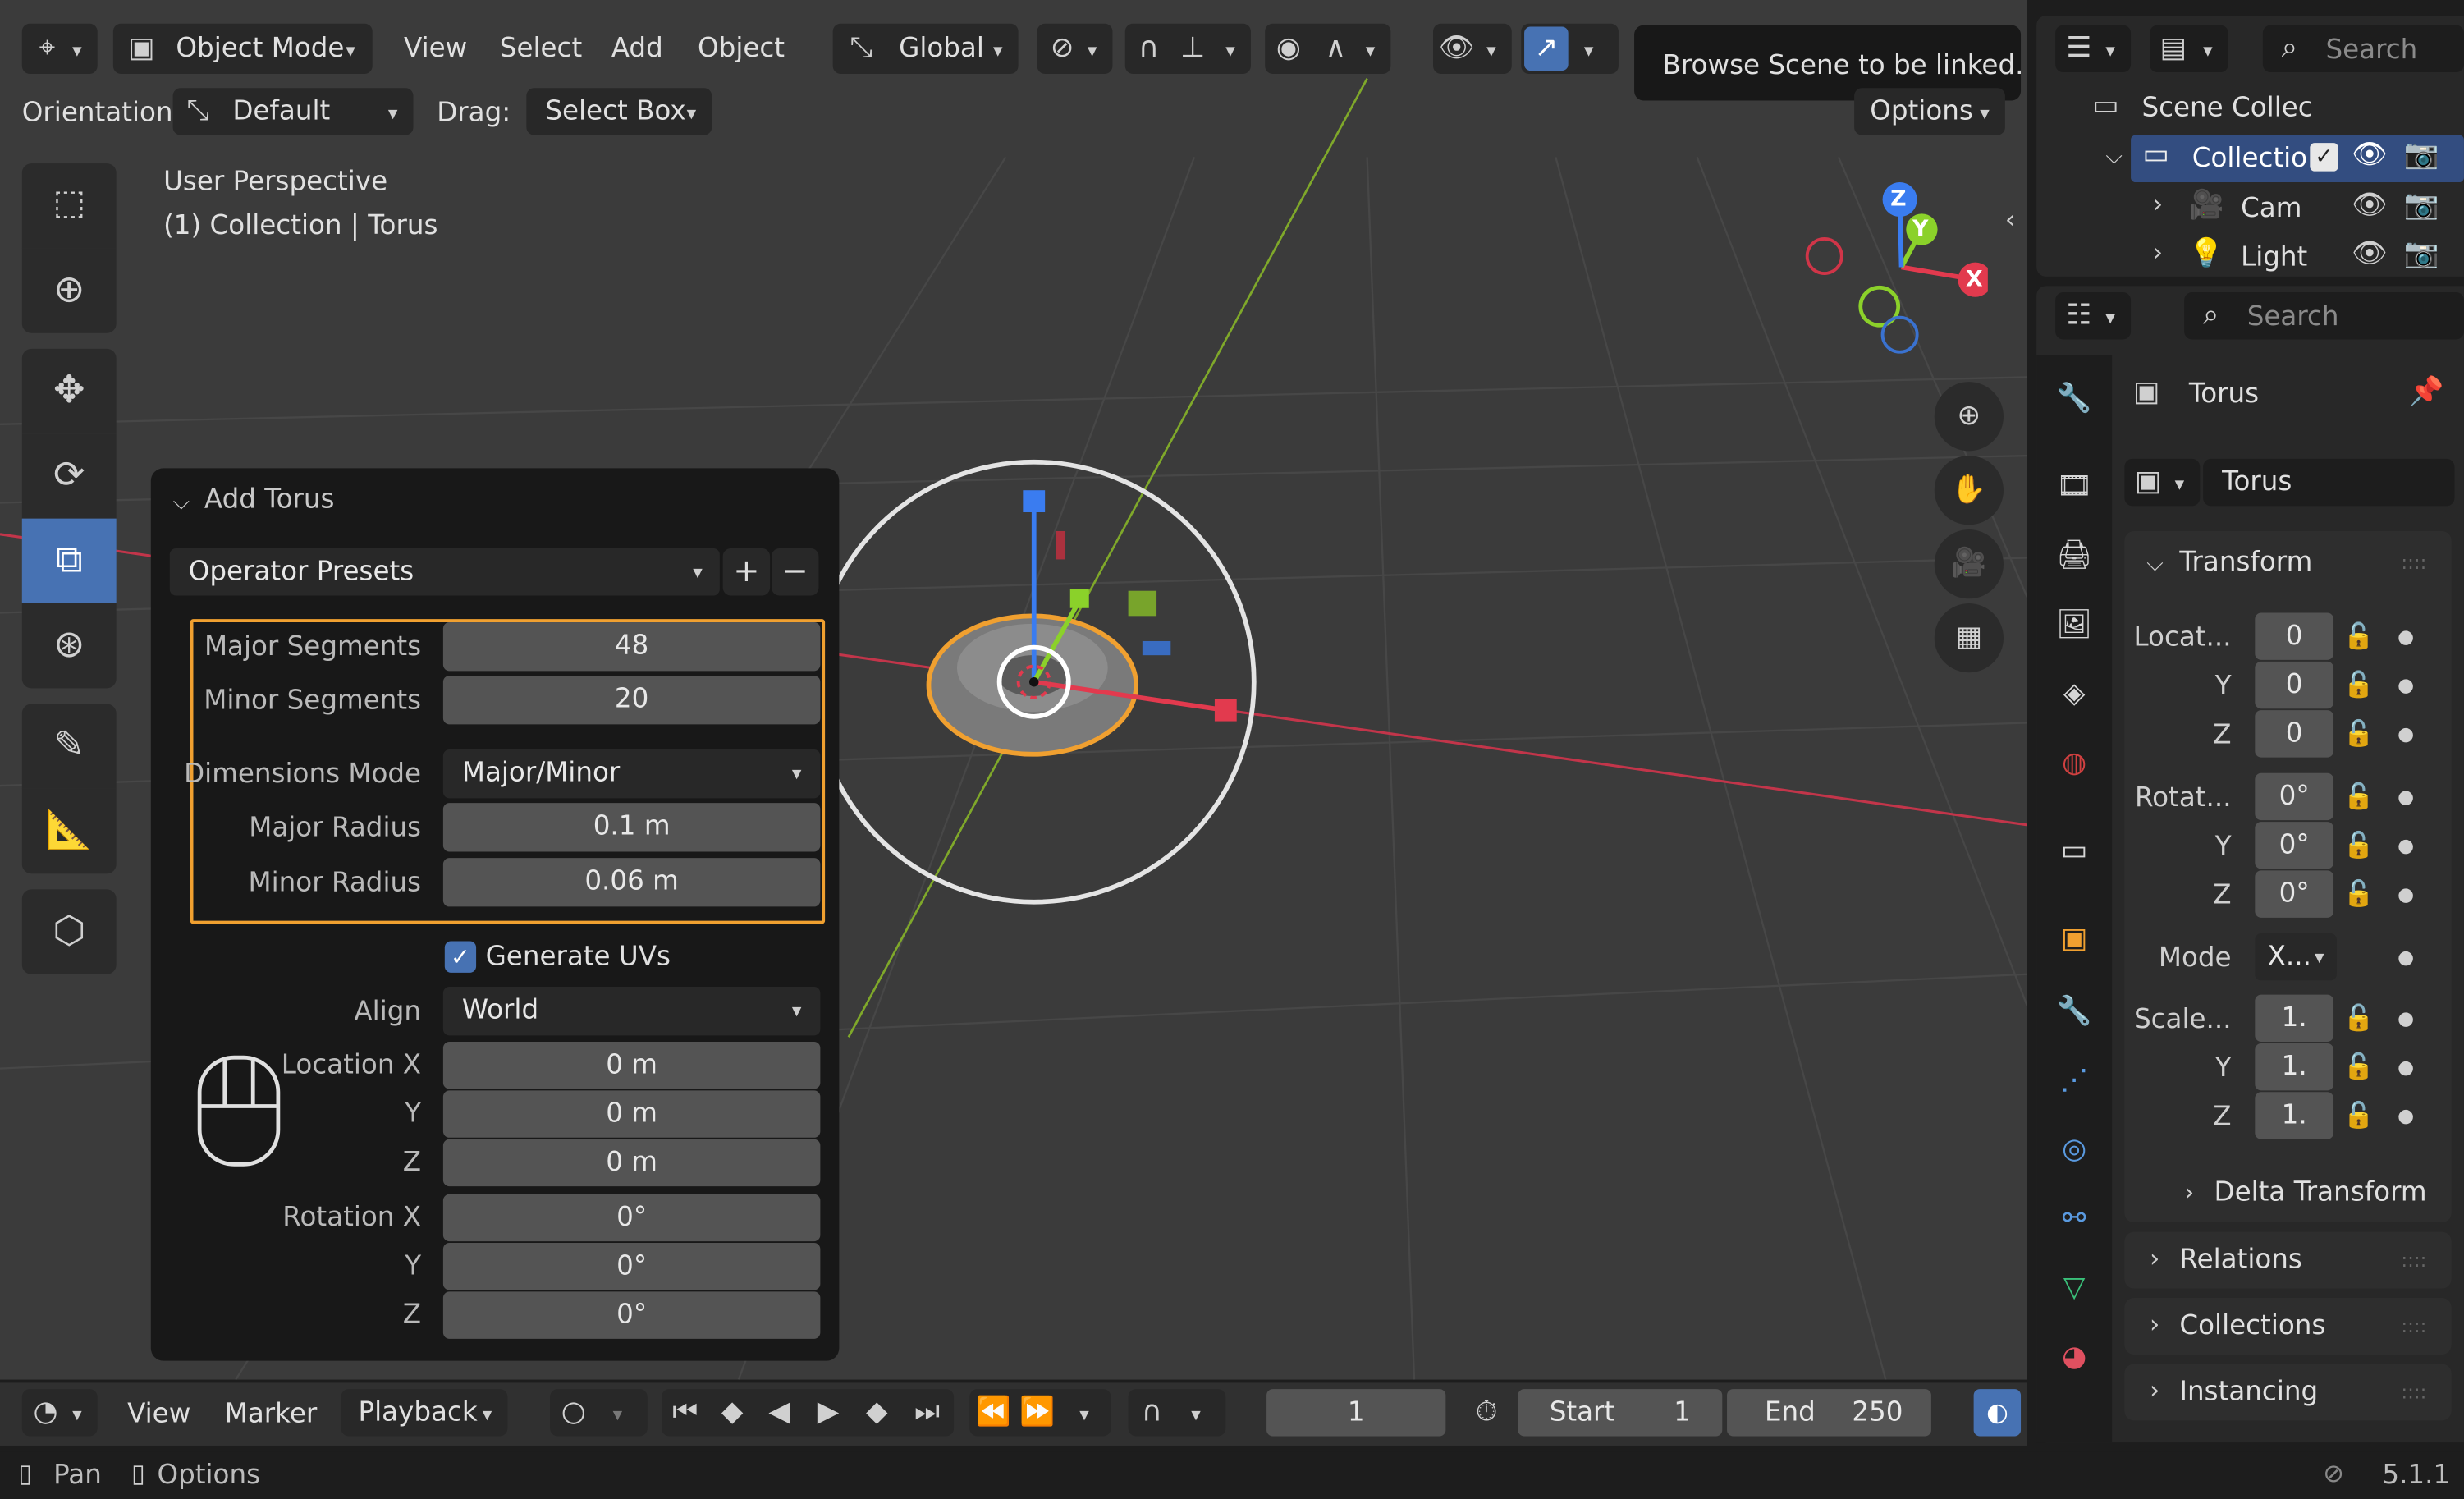  I want to click on scale-y-field: 1., so click(2294, 1067).